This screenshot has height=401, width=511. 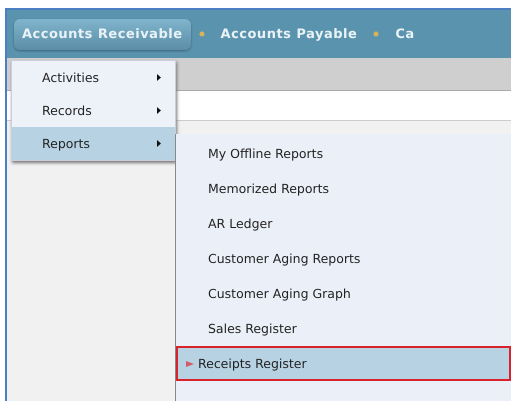 I want to click on menu-item-label: Activities, so click(x=71, y=77).